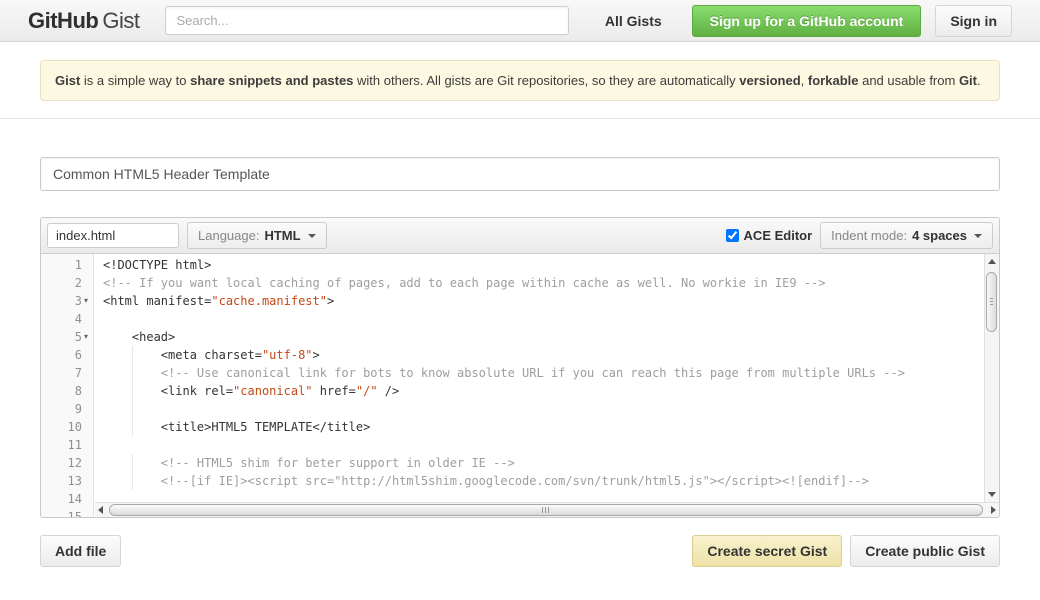 The image size is (1040, 600). Describe the element at coordinates (237, 427) in the screenshot. I see `code-line-text: <title>HTML5 TEMPLATE</title>` at that location.